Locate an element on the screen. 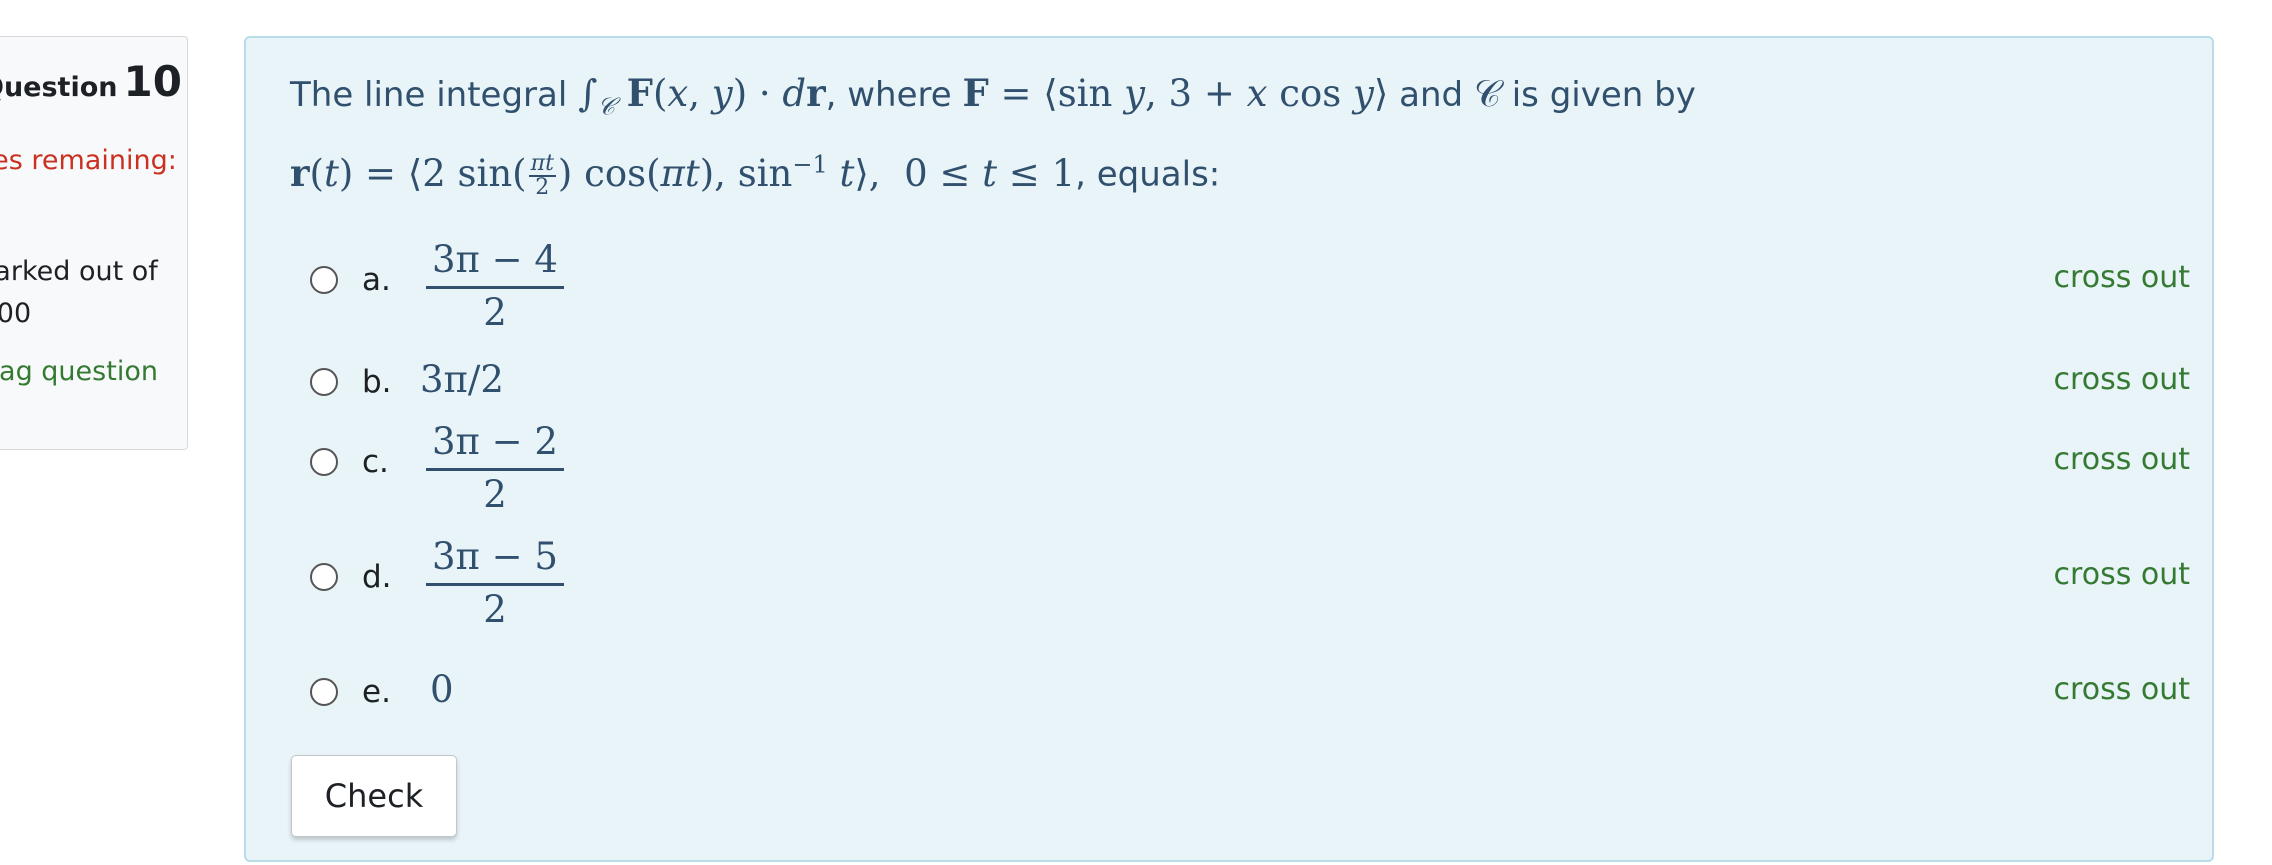 The width and height of the screenshot is (2272, 865). page-scrollbar is located at coordinates (2263, 432).